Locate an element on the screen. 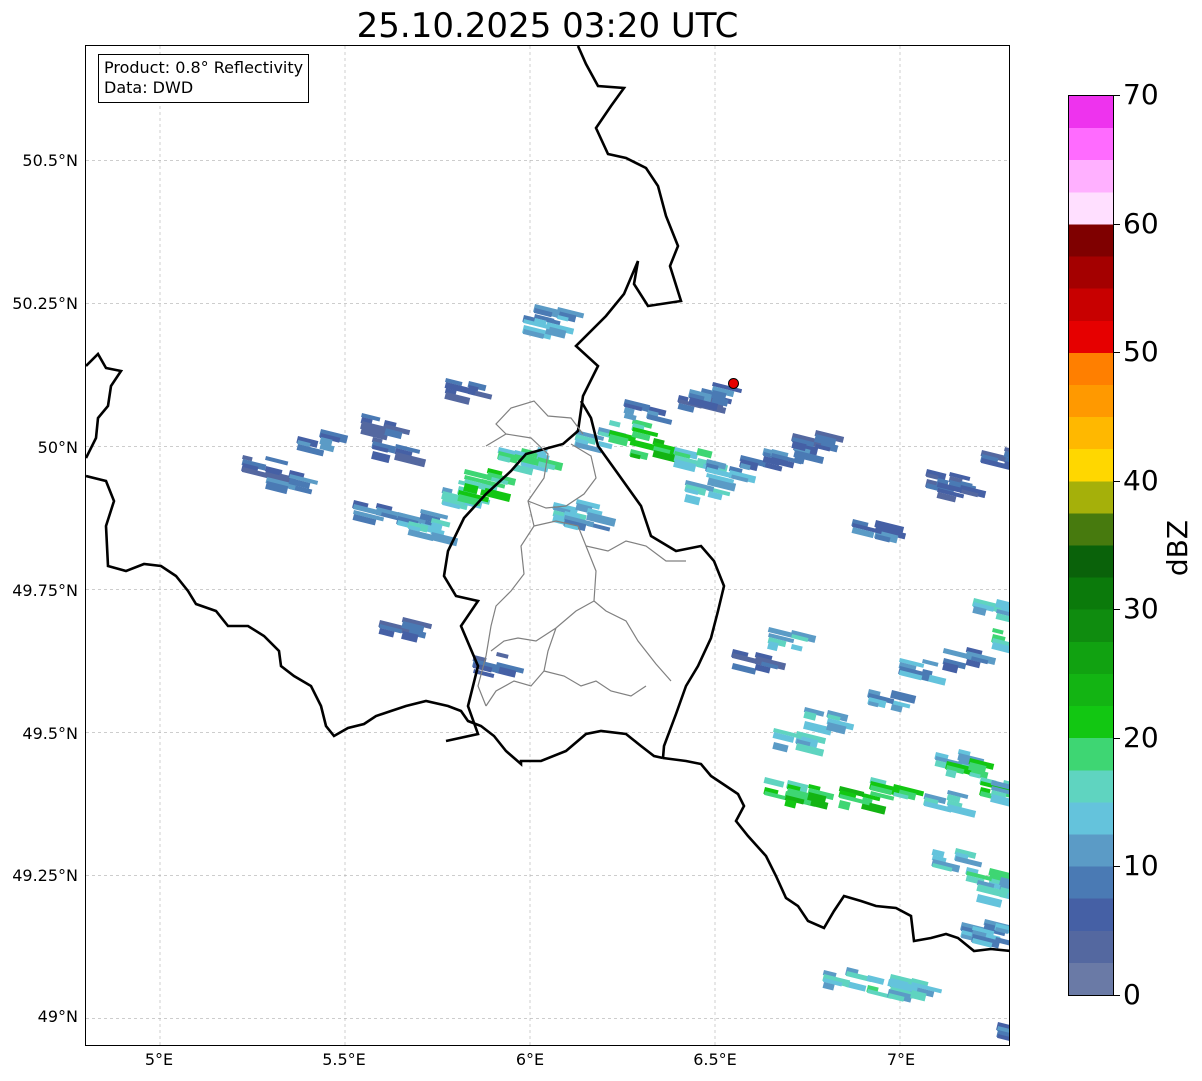 This screenshot has width=1202, height=1081. lat-tick-label: 49.25°N is located at coordinates (45, 875).